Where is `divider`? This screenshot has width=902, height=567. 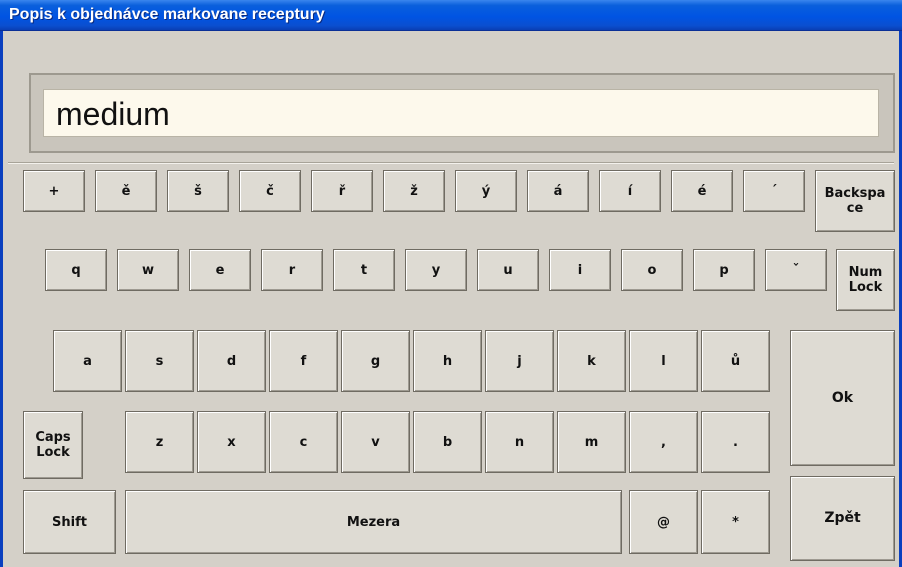
divider is located at coordinates (451, 163).